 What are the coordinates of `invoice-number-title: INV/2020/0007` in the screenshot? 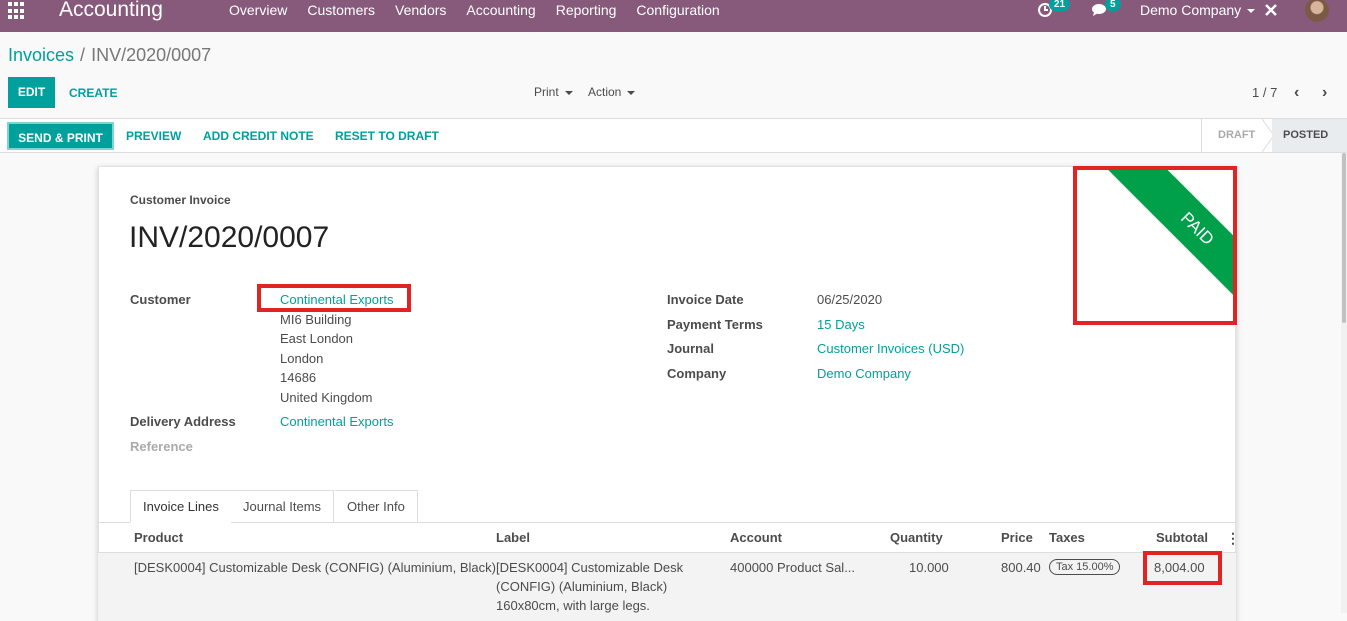 It's located at (229, 237).